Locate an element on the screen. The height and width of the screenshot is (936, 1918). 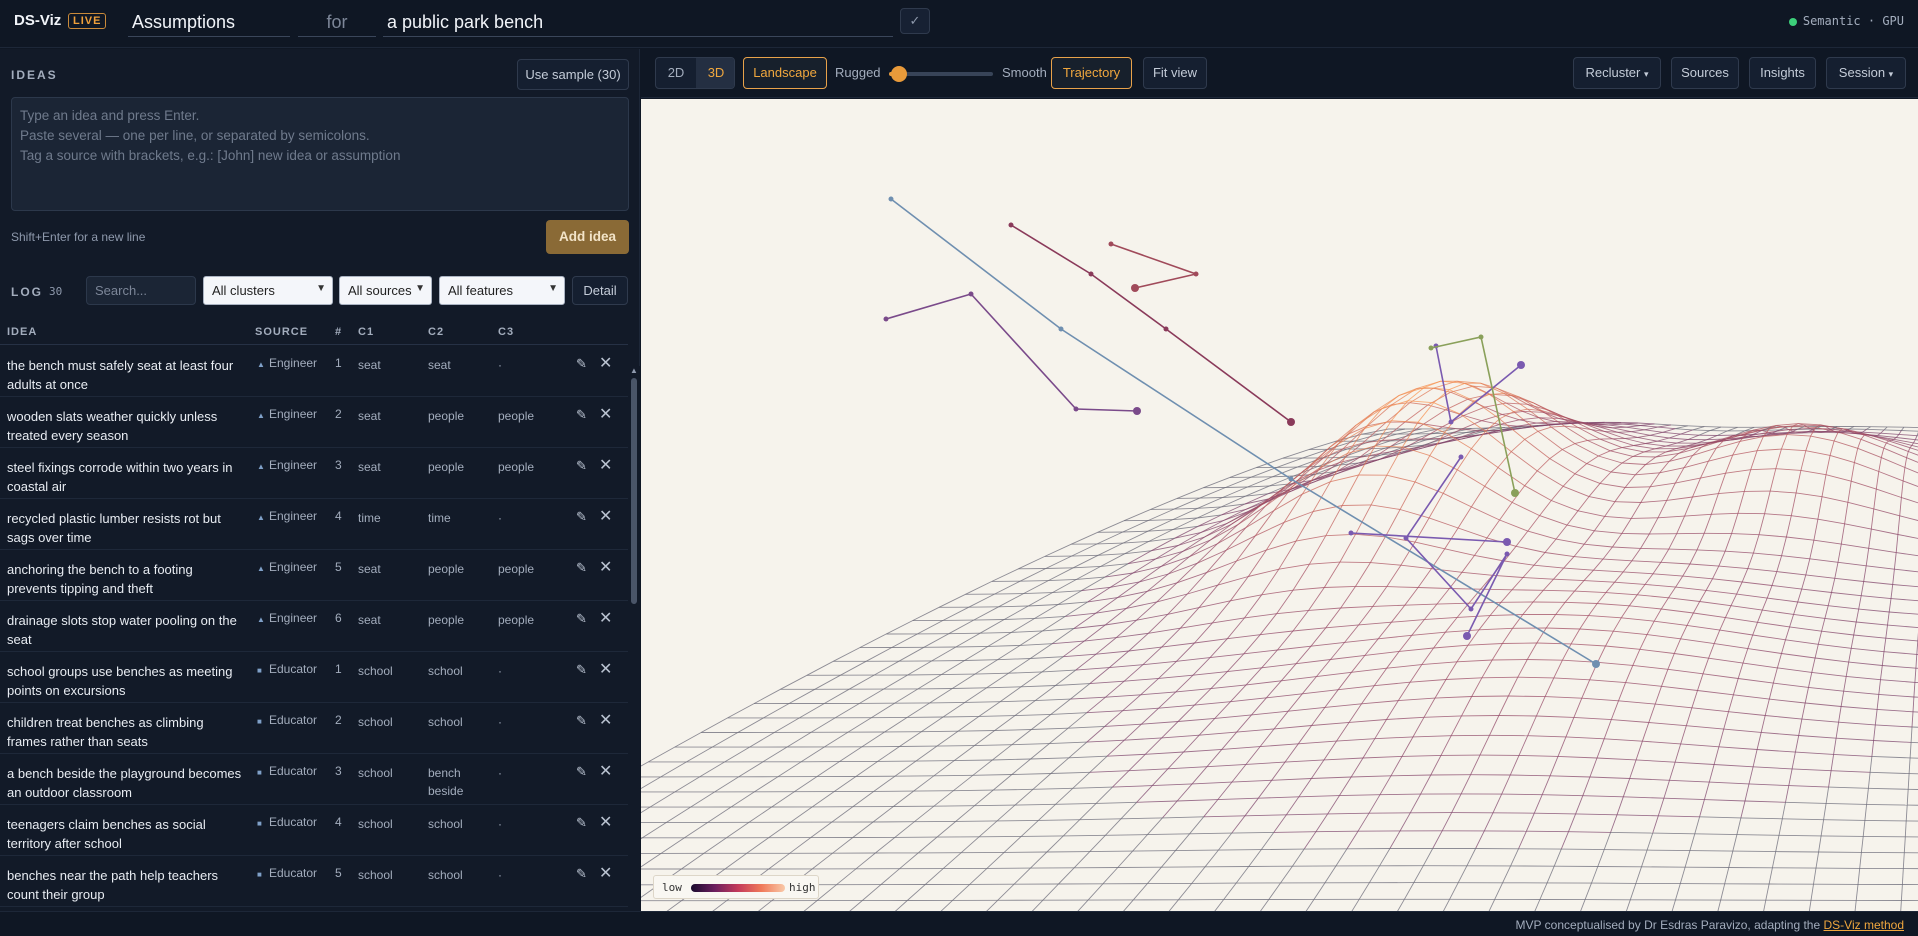
scroll-up-icon: ▲ is located at coordinates (634, 371).